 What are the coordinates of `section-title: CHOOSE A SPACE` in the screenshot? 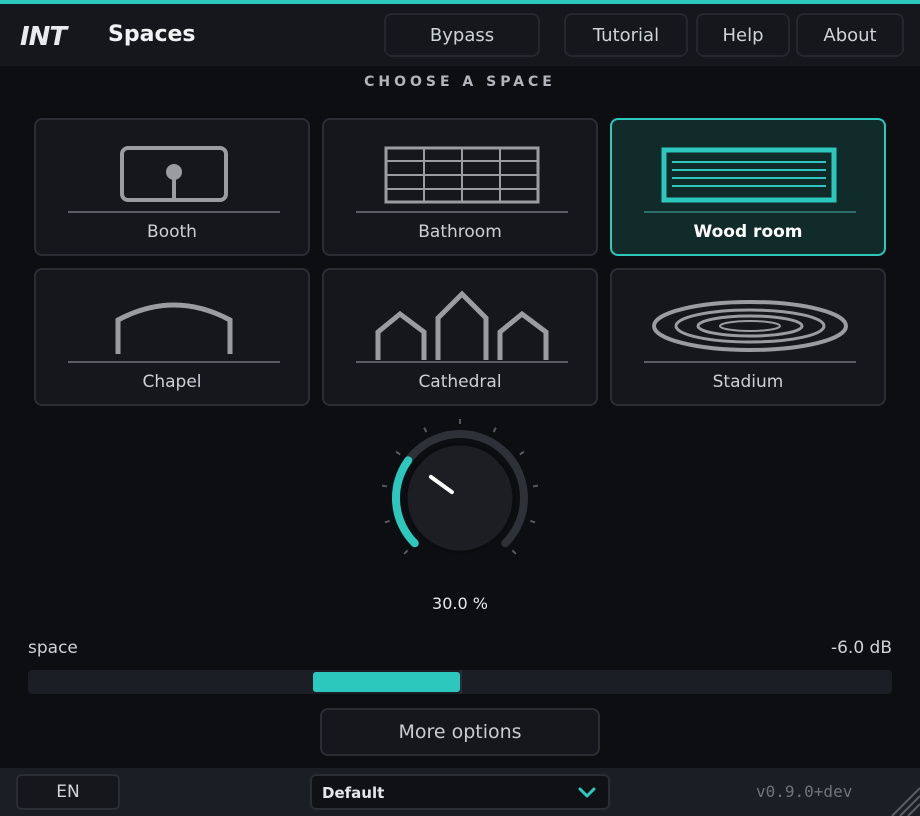 It's located at (460, 82).